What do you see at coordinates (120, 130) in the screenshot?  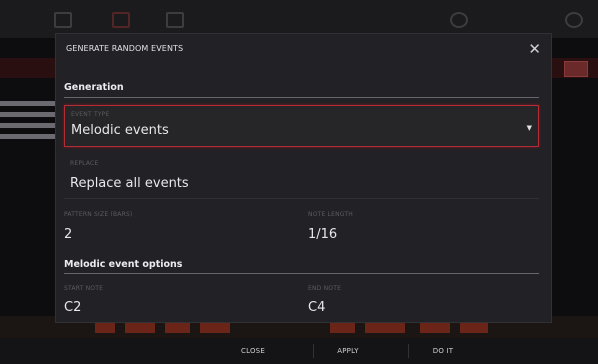 I see `event-type-value: Melodic events` at bounding box center [120, 130].